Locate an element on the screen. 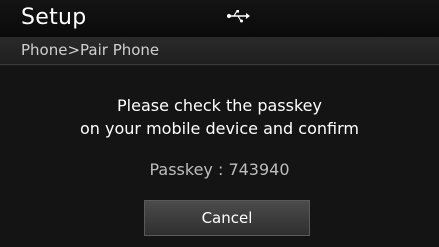 This screenshot has height=247, width=439. breadcrumb-text: Phone>Pair Phone is located at coordinates (90, 50).